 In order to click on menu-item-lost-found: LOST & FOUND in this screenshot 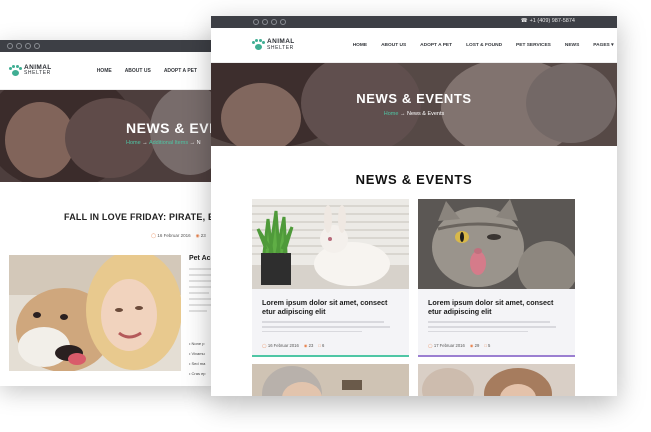, I will do `click(484, 45)`.